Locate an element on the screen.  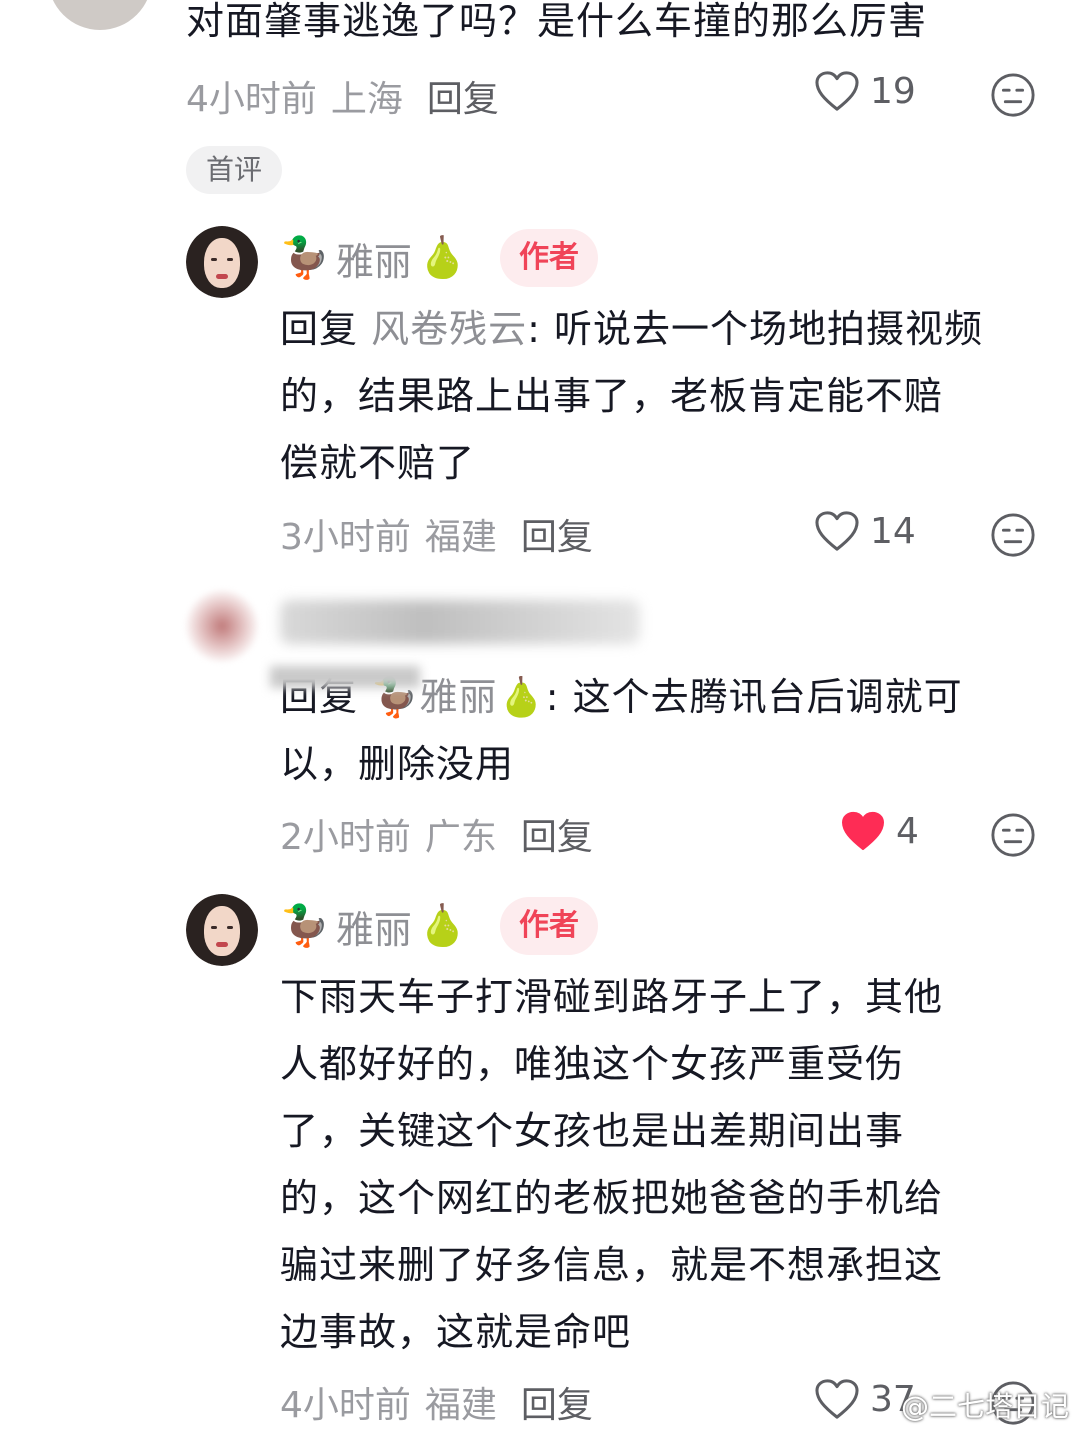
reply-meta: 3小时前 福建 回复 is located at coordinates (436, 534).